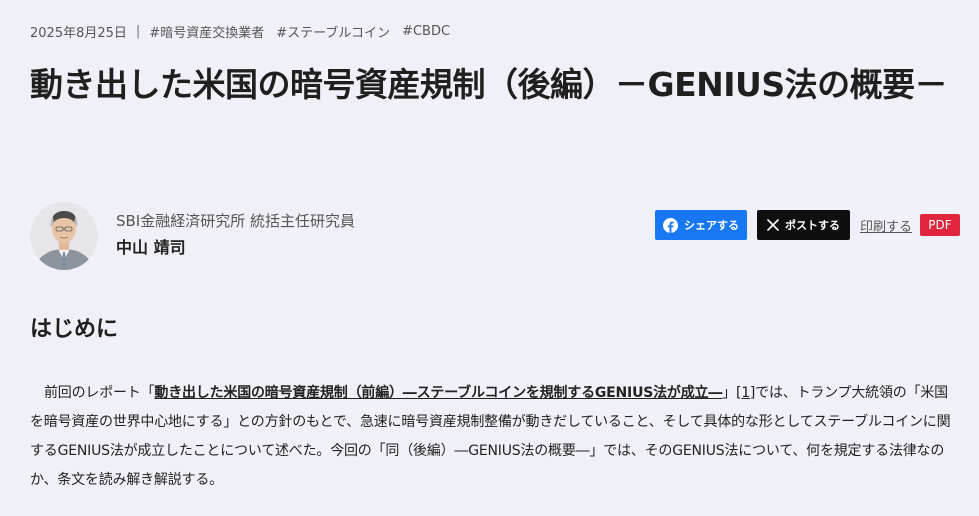 This screenshot has height=516, width=979. I want to click on share-bar: シェアする ポストする 印刷する PDF, so click(807, 225).